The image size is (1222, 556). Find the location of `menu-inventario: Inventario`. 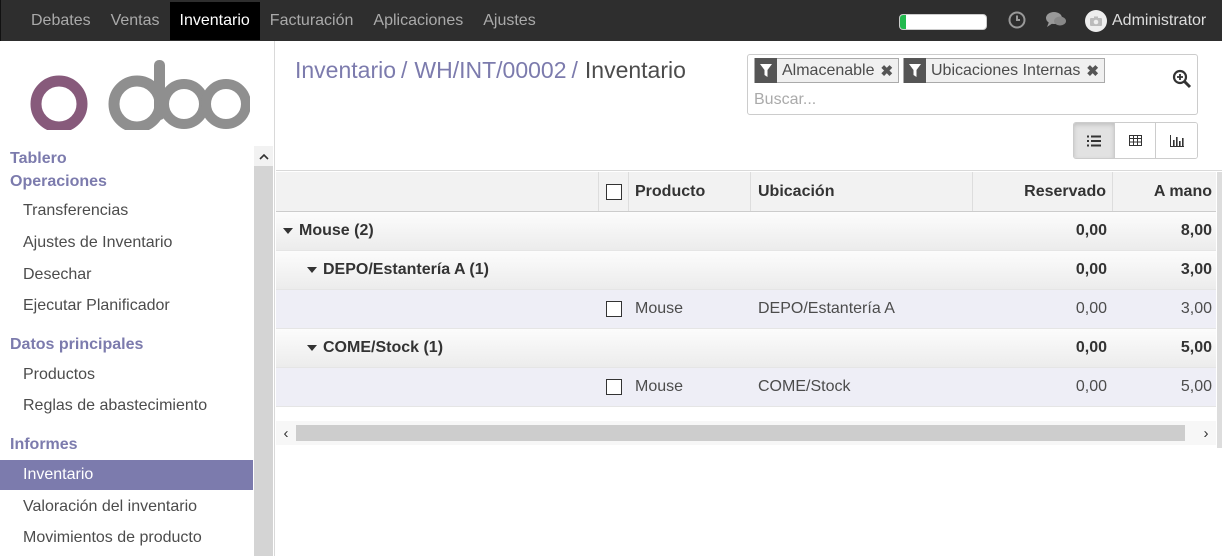

menu-inventario: Inventario is located at coordinates (214, 21).